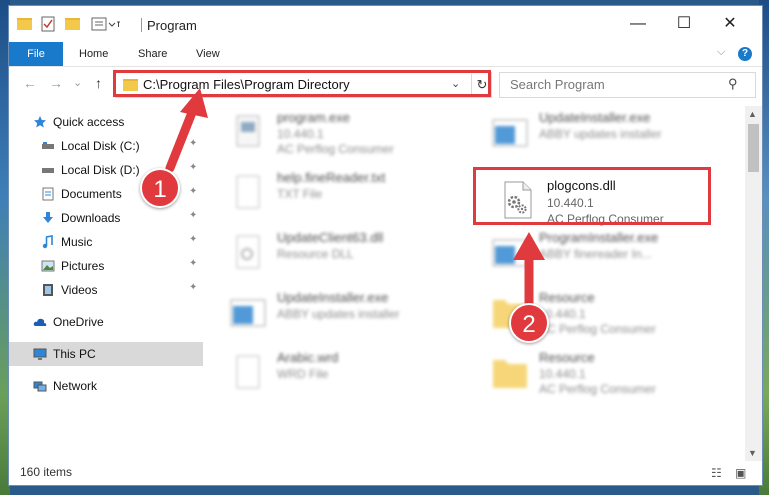 This screenshot has height=495, width=769. I want to click on step-badge-2: 2, so click(529, 323).